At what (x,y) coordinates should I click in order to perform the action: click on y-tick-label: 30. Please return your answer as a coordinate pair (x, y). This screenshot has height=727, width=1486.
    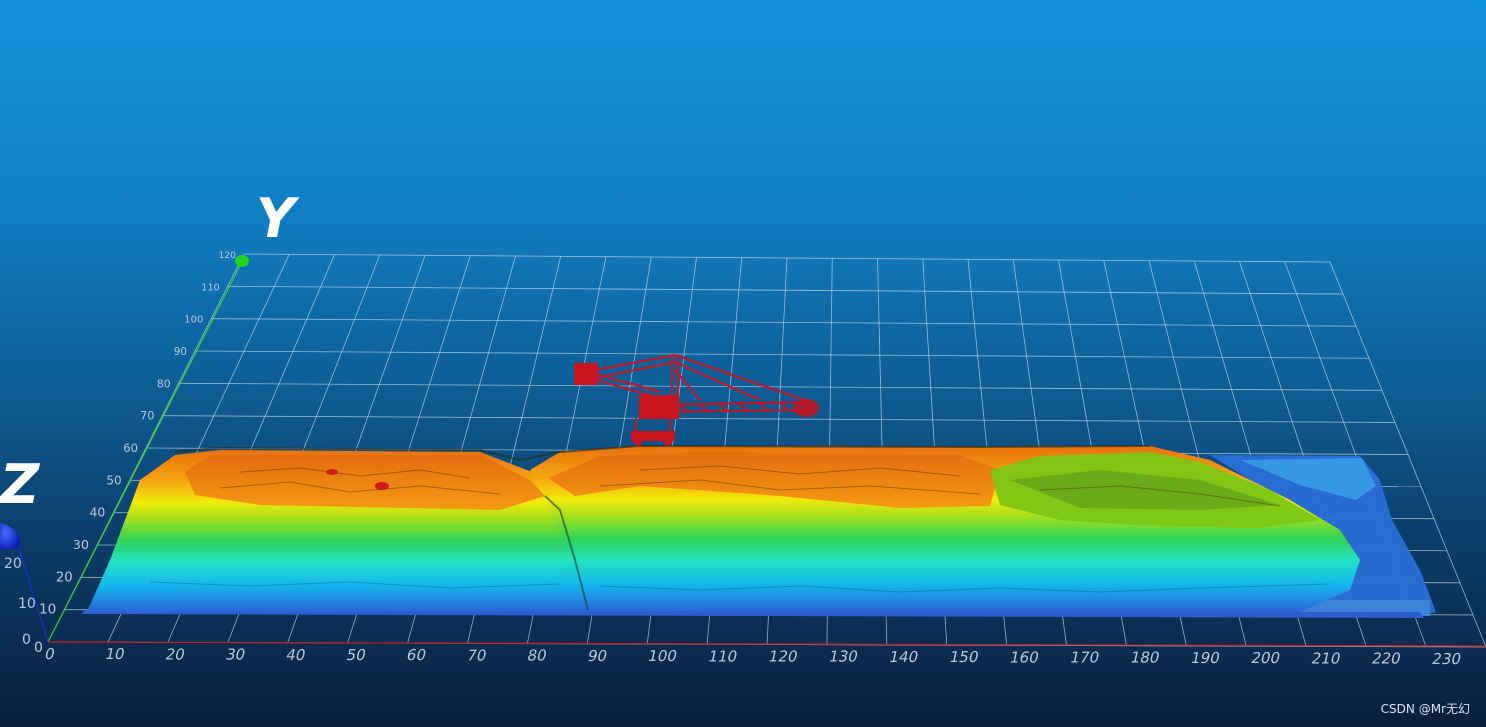
    Looking at the image, I should click on (81, 545).